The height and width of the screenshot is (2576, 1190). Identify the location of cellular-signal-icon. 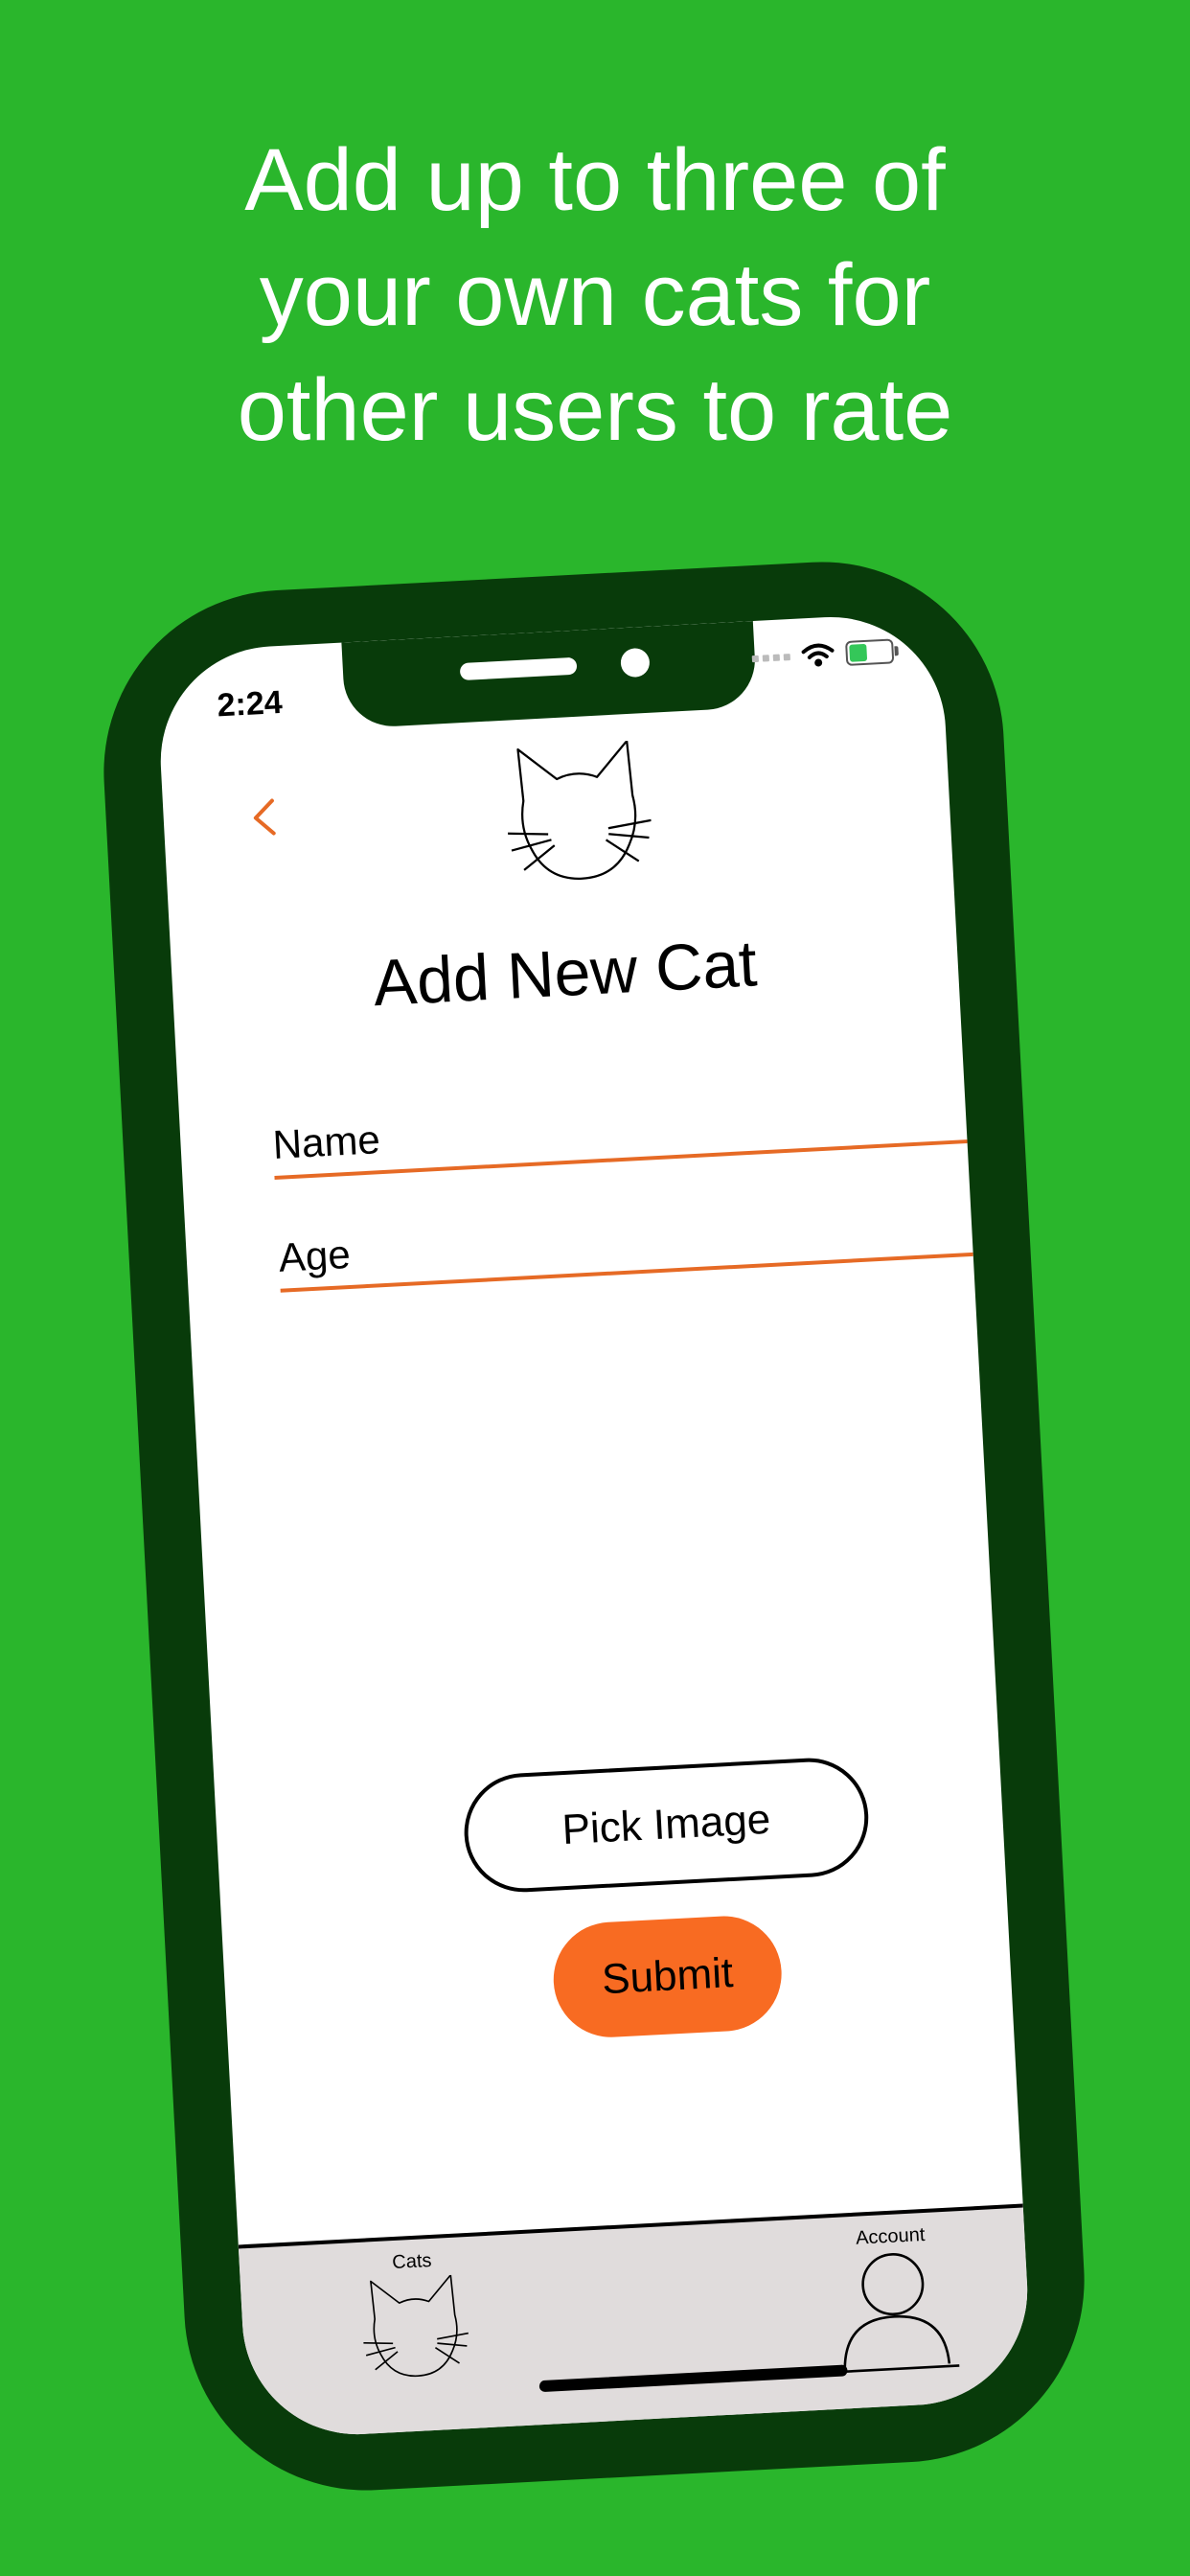
(771, 657).